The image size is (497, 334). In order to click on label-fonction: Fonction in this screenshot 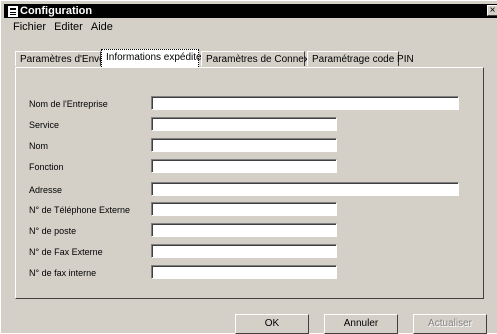, I will do `click(46, 167)`.